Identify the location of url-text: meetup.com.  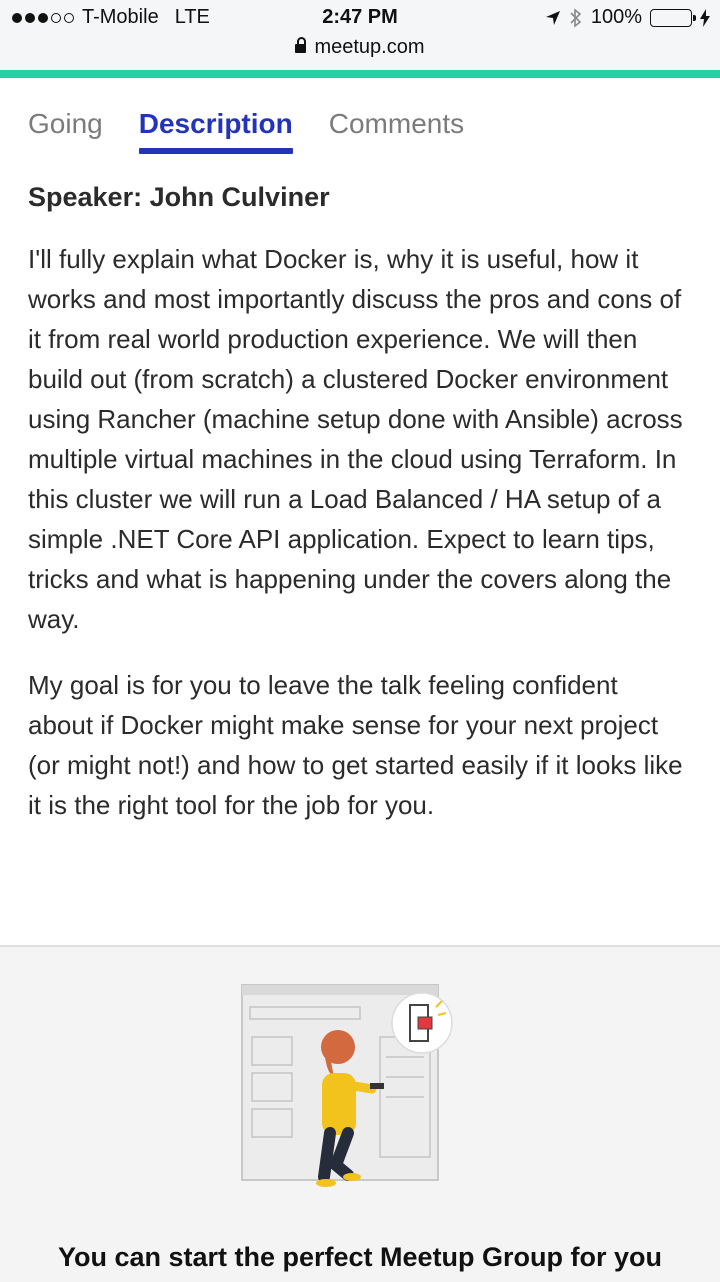
(369, 47).